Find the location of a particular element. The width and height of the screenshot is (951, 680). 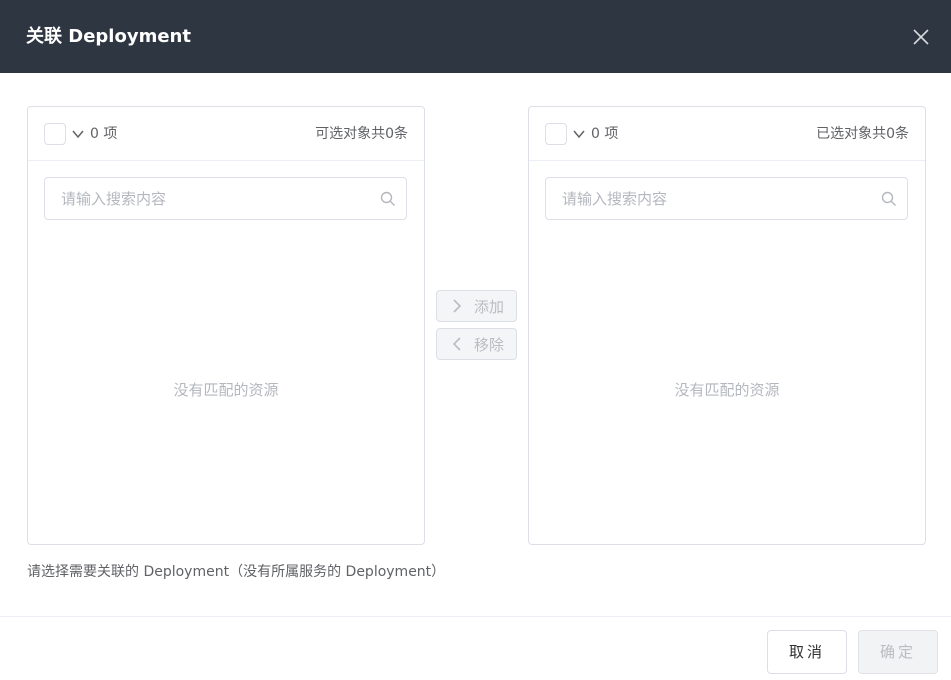

dialog-header: 关联 Deployment is located at coordinates (475, 36).